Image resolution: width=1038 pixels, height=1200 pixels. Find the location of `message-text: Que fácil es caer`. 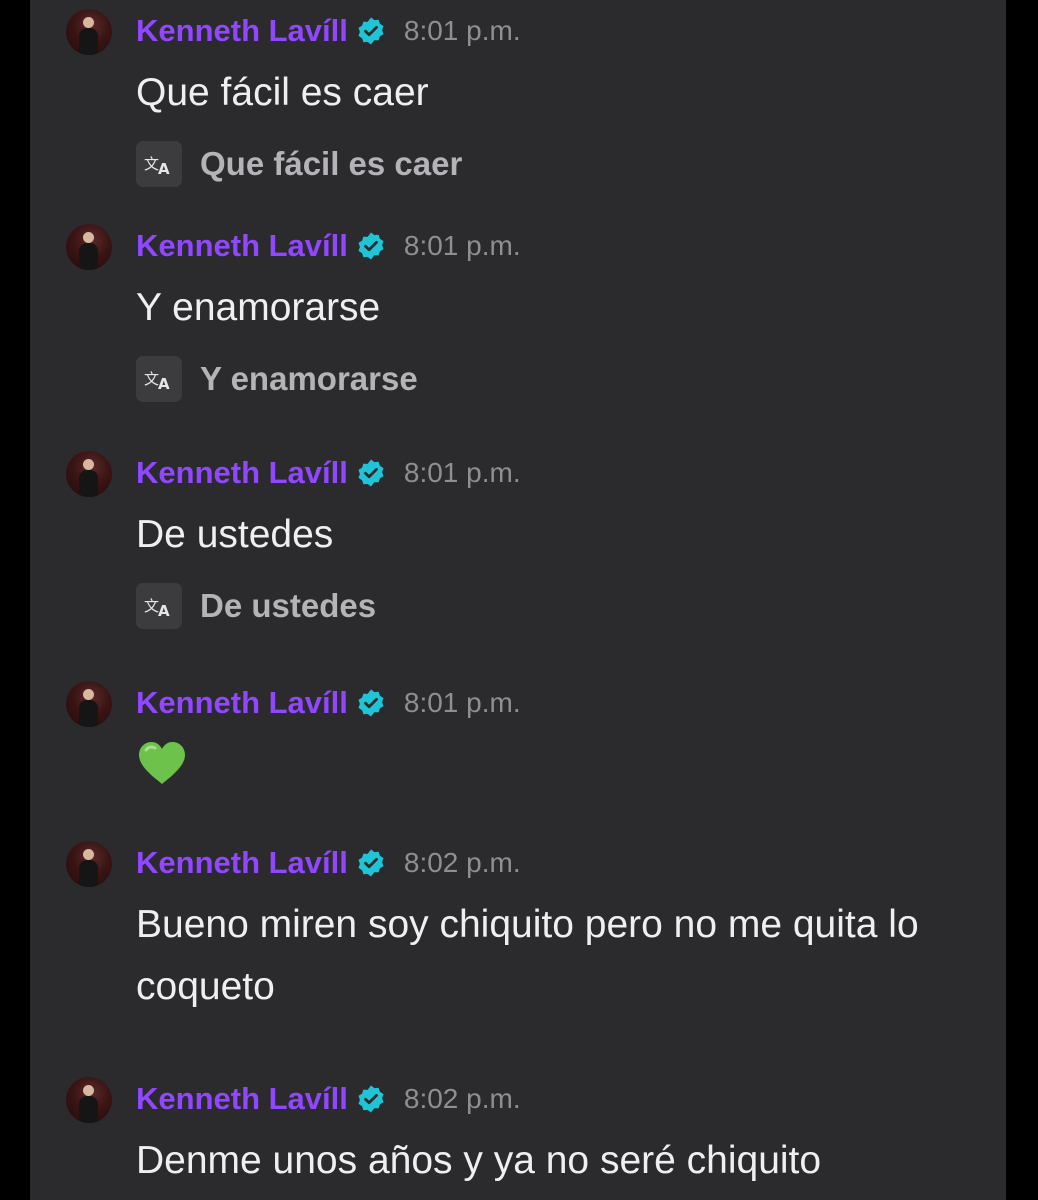

message-text: Que fácil es caer is located at coordinates (282, 92).